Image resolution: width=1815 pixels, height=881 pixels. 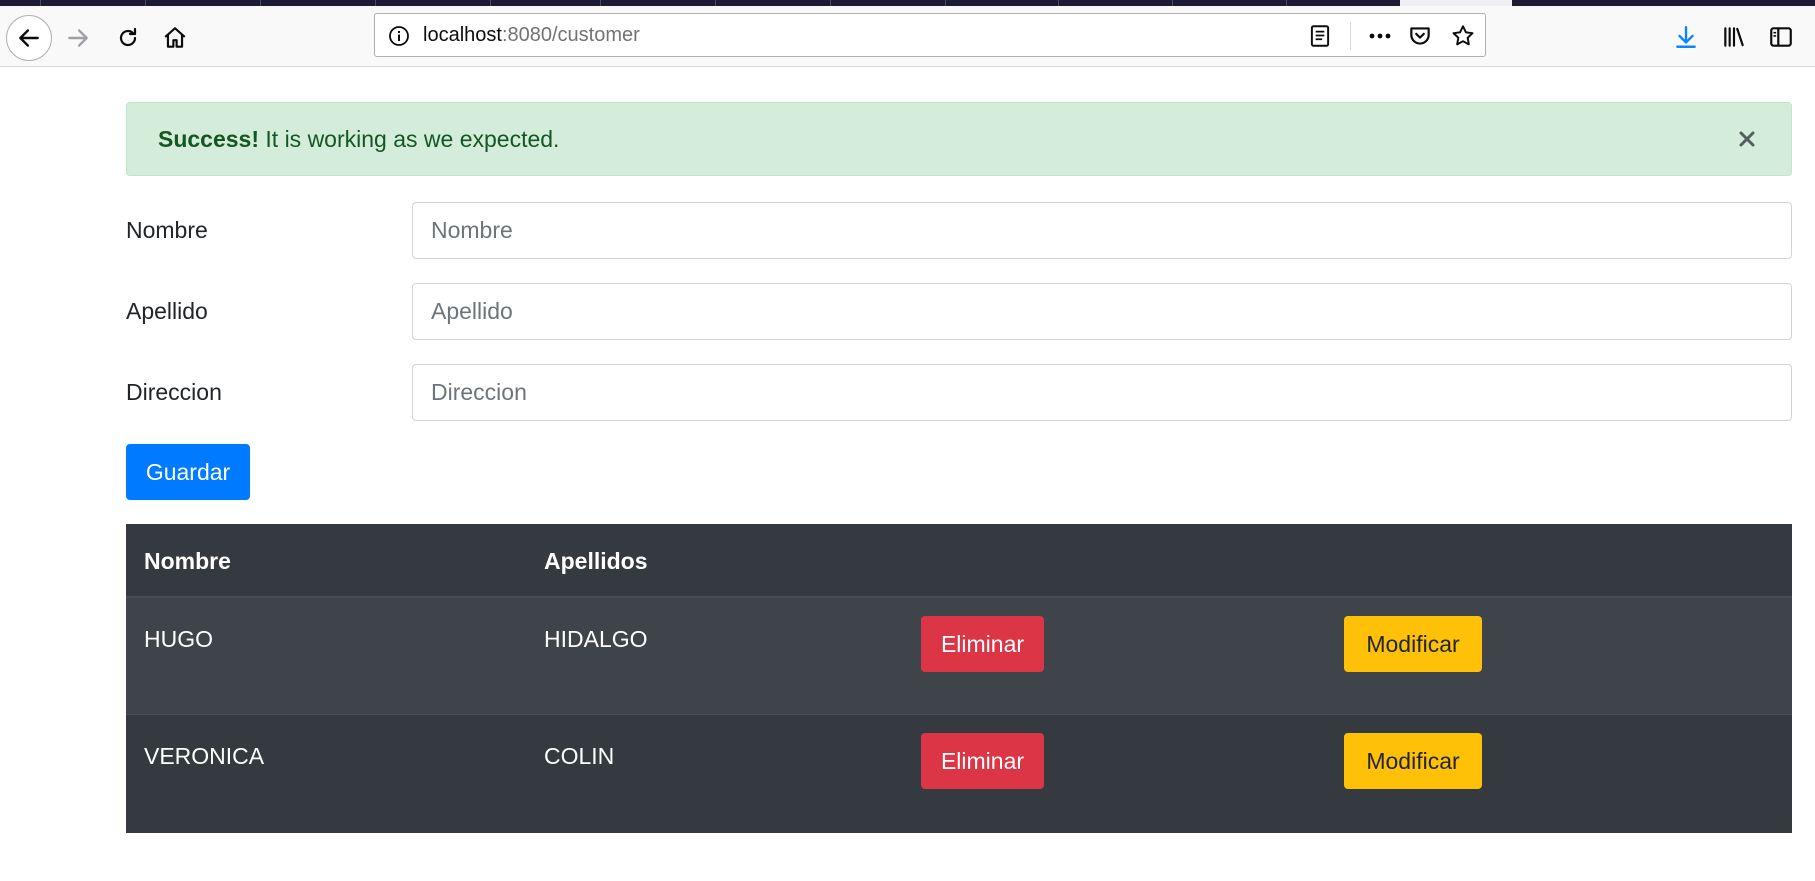 What do you see at coordinates (204, 756) in the screenshot?
I see `cell-nombre: VERONICA` at bounding box center [204, 756].